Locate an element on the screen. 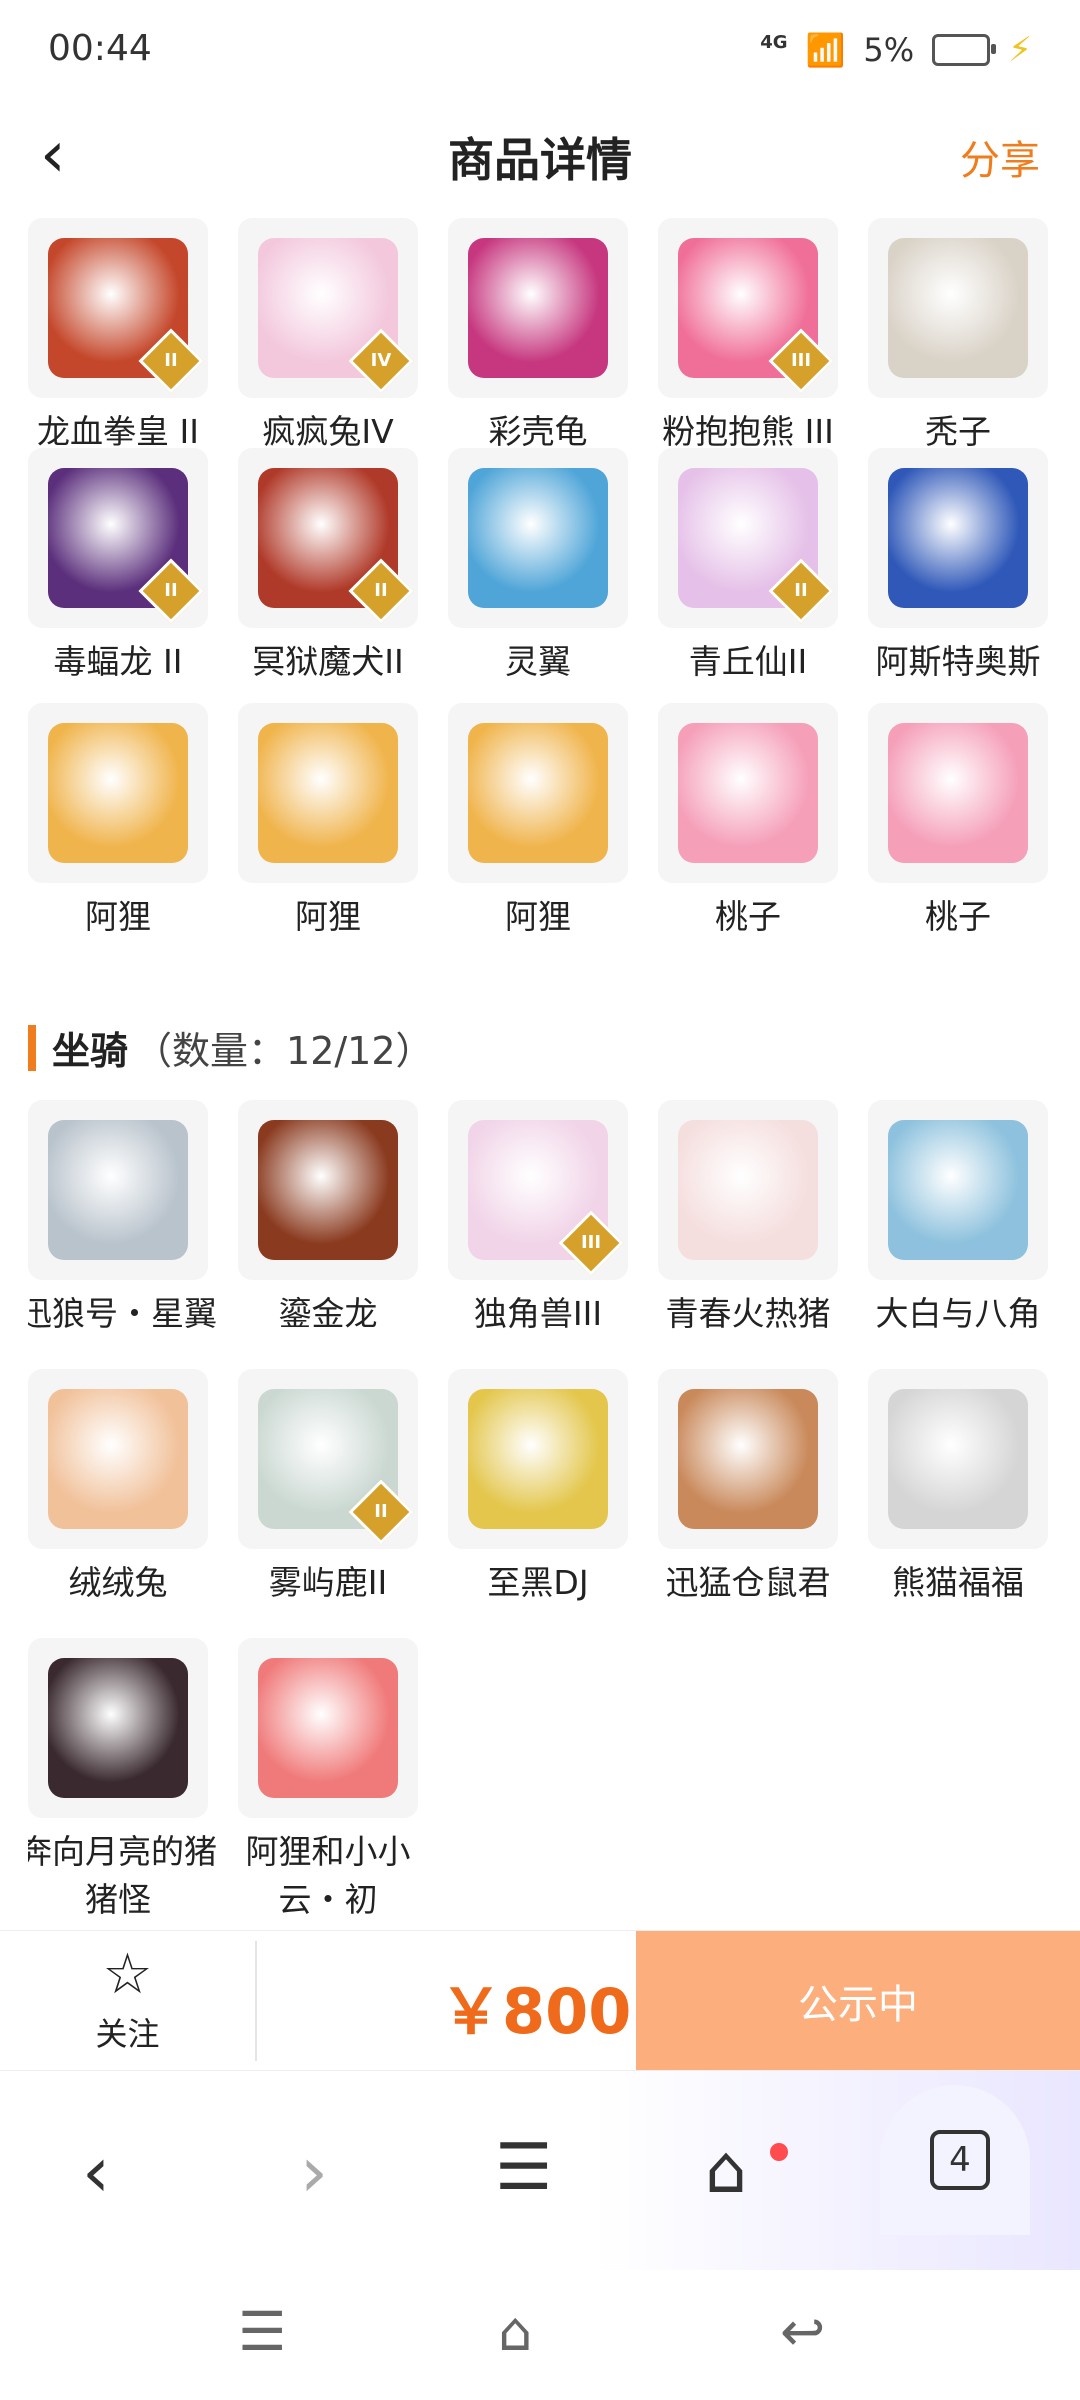  item-card: 大白与八角 is located at coordinates (958, 1222).